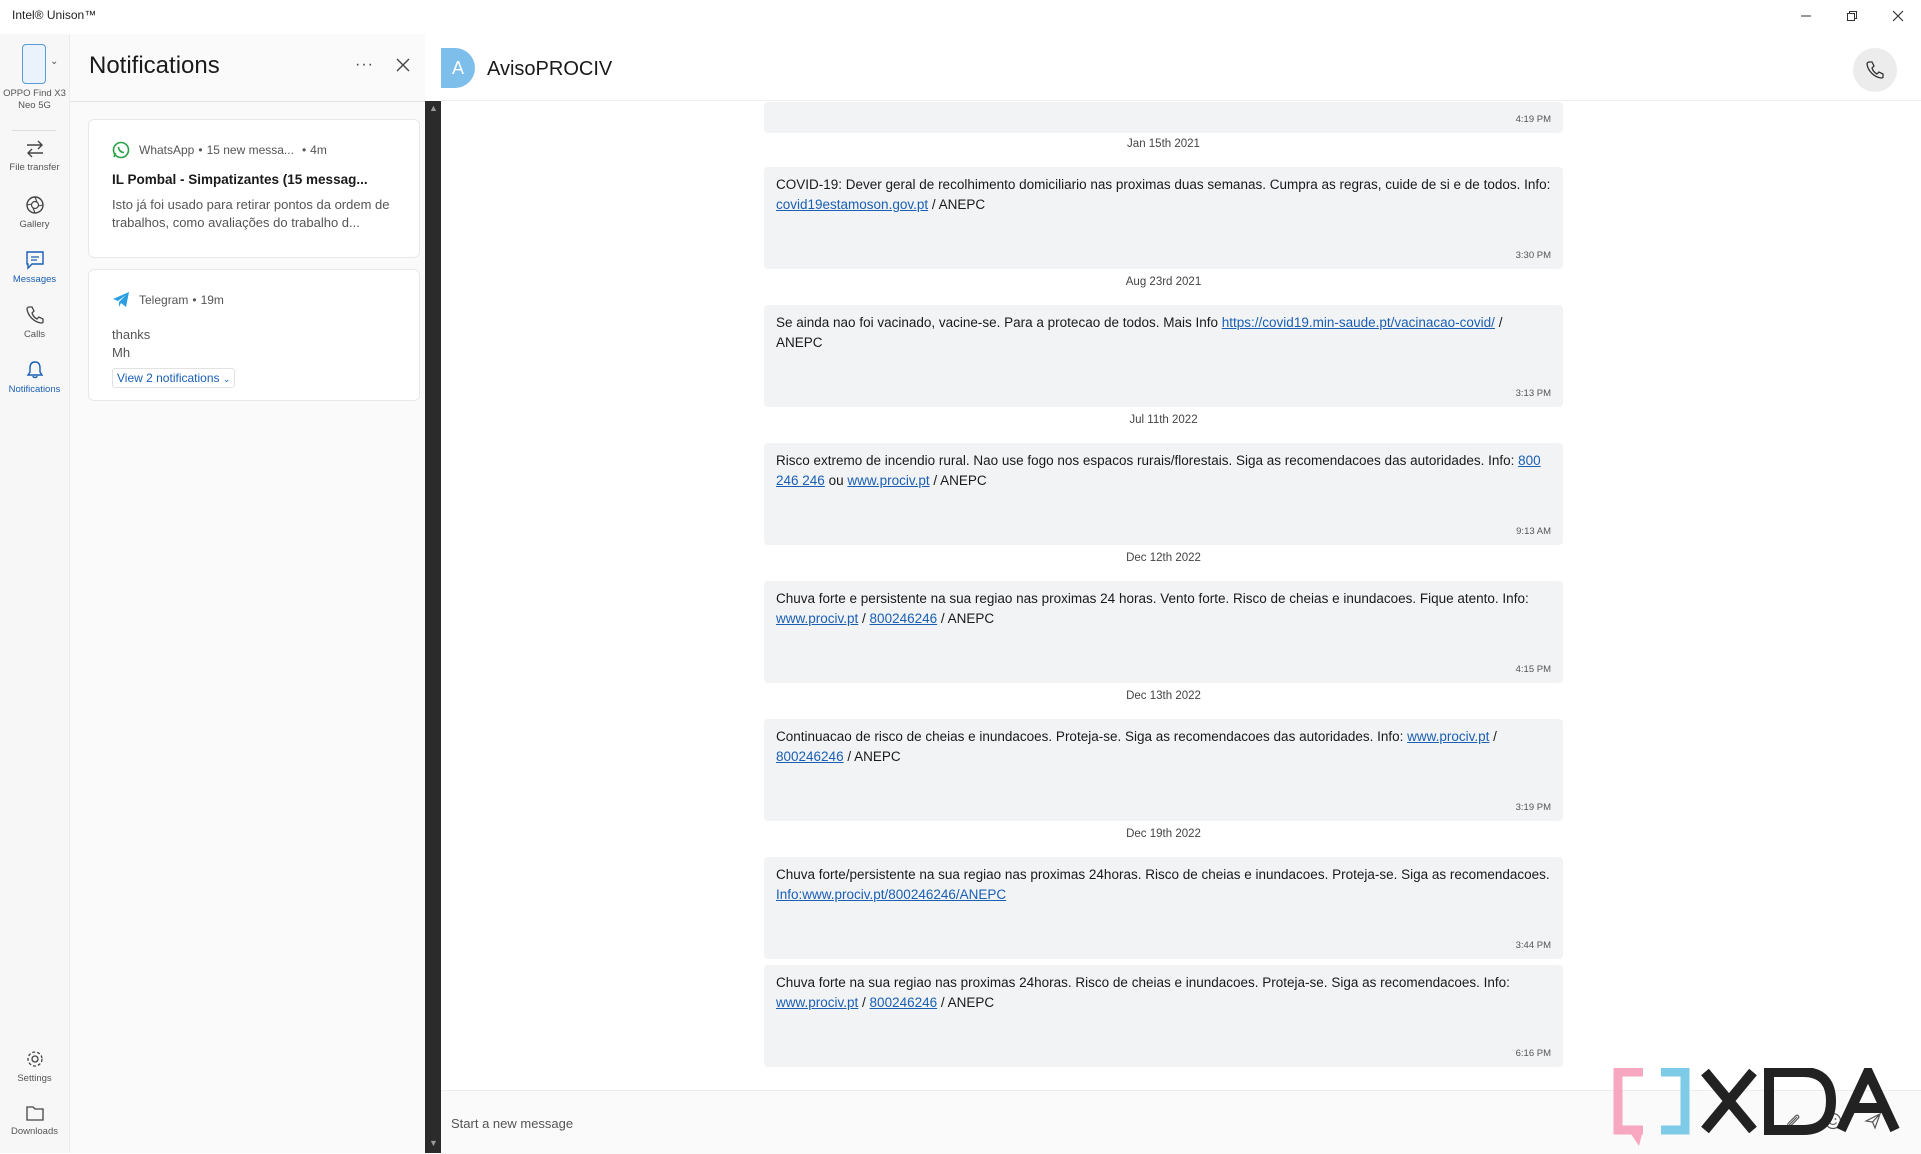 The height and width of the screenshot is (1154, 1921). I want to click on panel-scrollbar, so click(433, 627).